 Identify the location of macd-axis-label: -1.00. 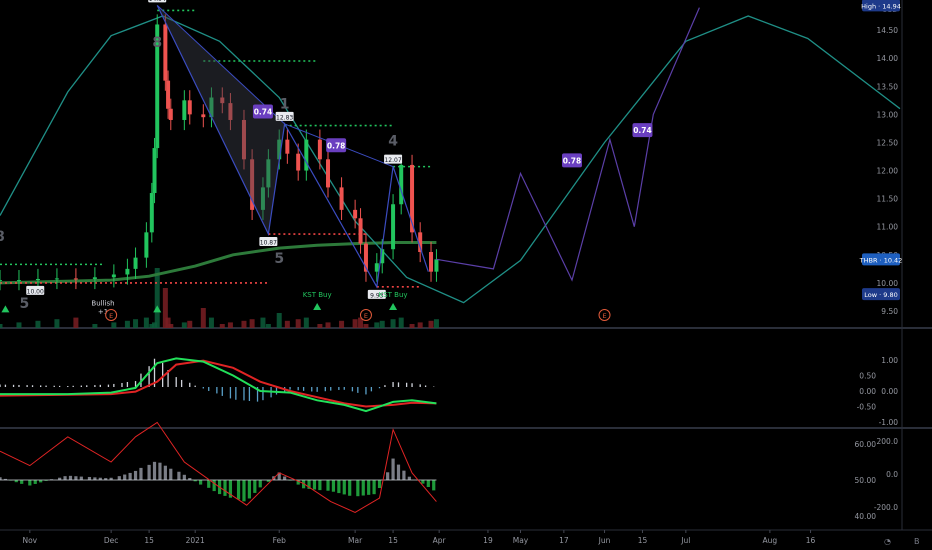
(889, 422).